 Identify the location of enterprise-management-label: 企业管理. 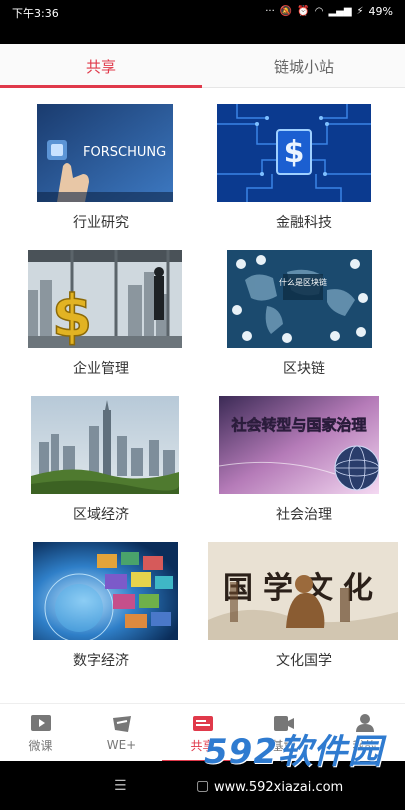
(101, 369).